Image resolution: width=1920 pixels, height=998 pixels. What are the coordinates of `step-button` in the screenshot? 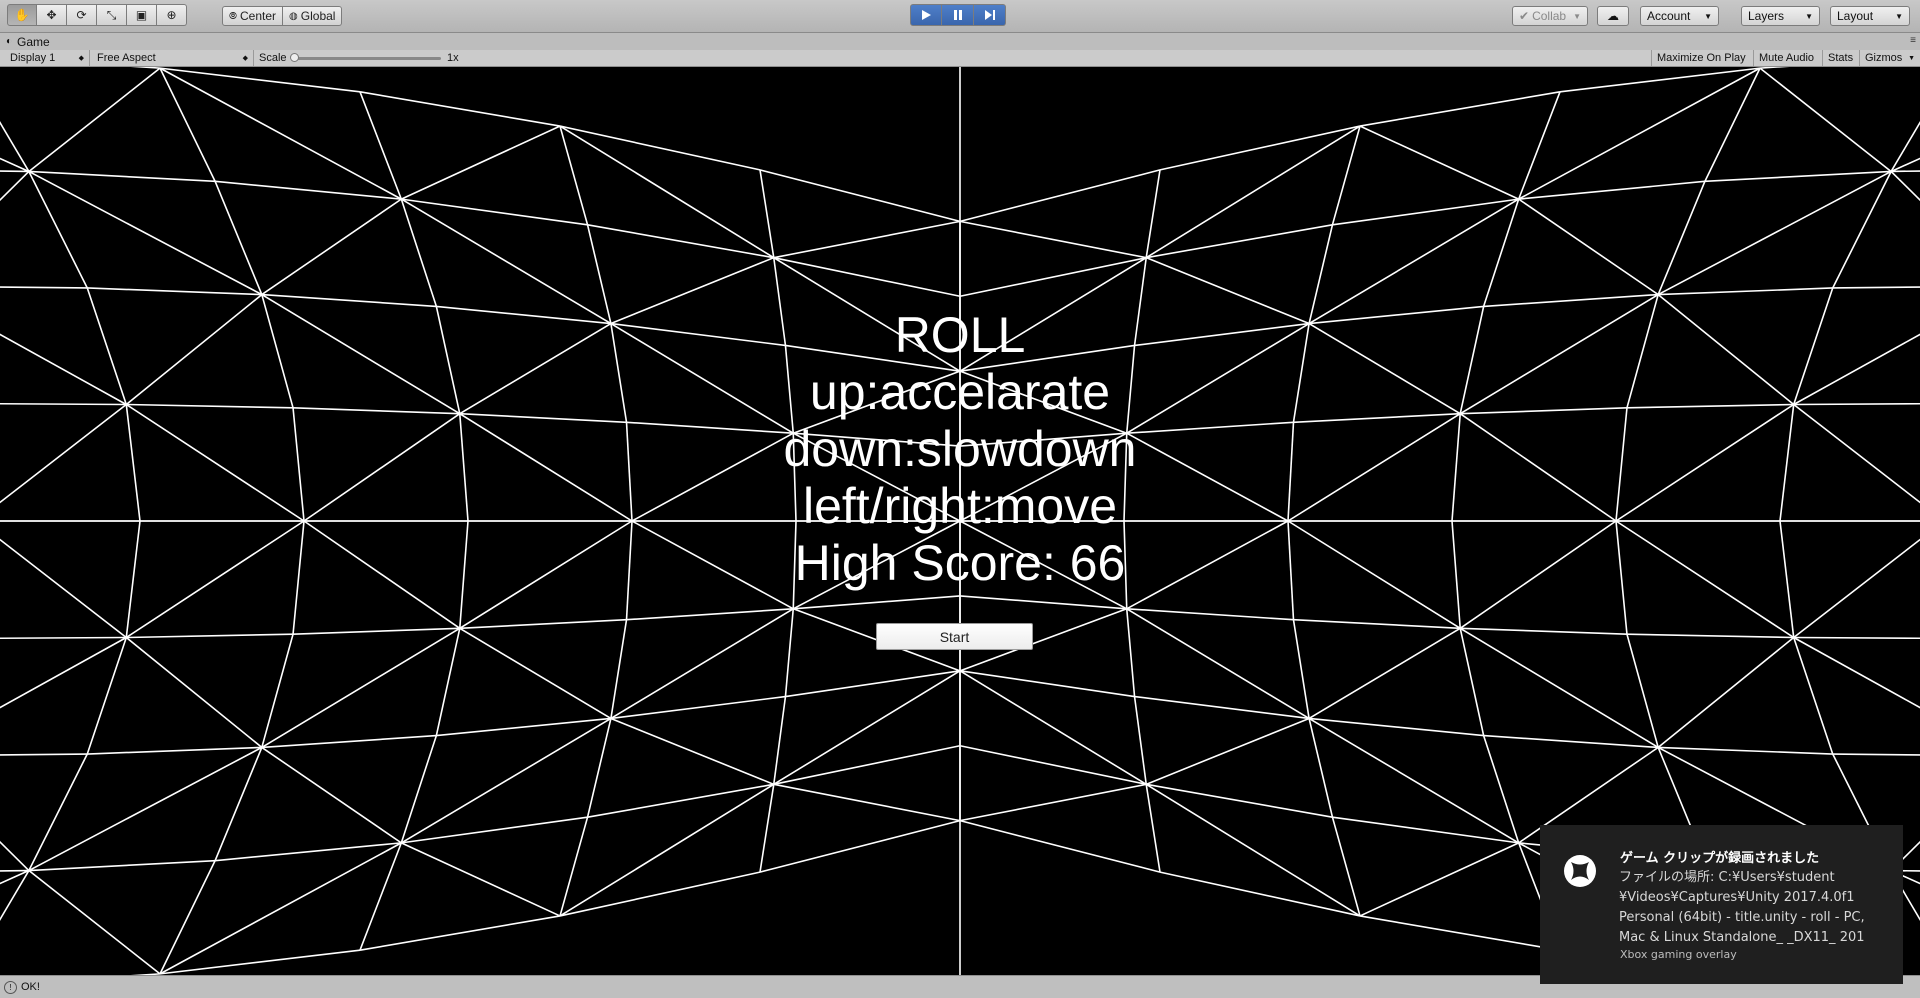 It's located at (990, 15).